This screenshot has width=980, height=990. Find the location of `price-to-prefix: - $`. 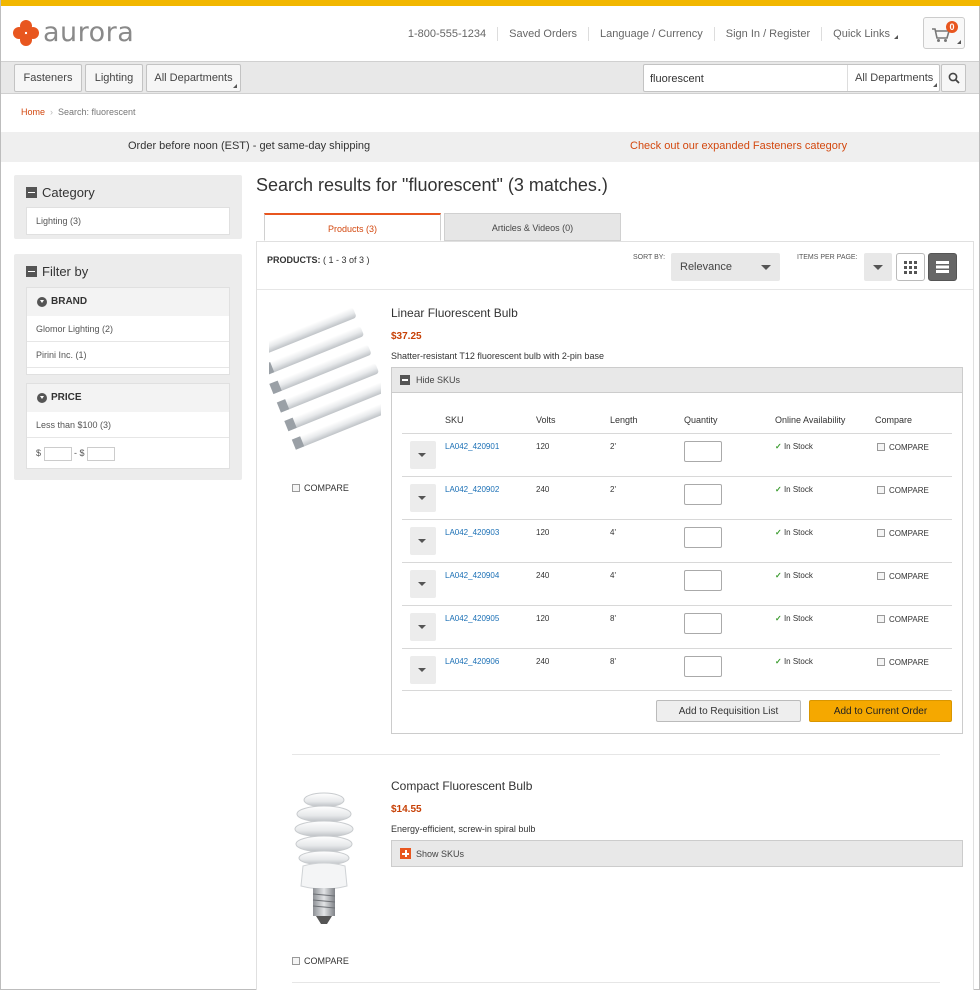

price-to-prefix: - $ is located at coordinates (79, 453).